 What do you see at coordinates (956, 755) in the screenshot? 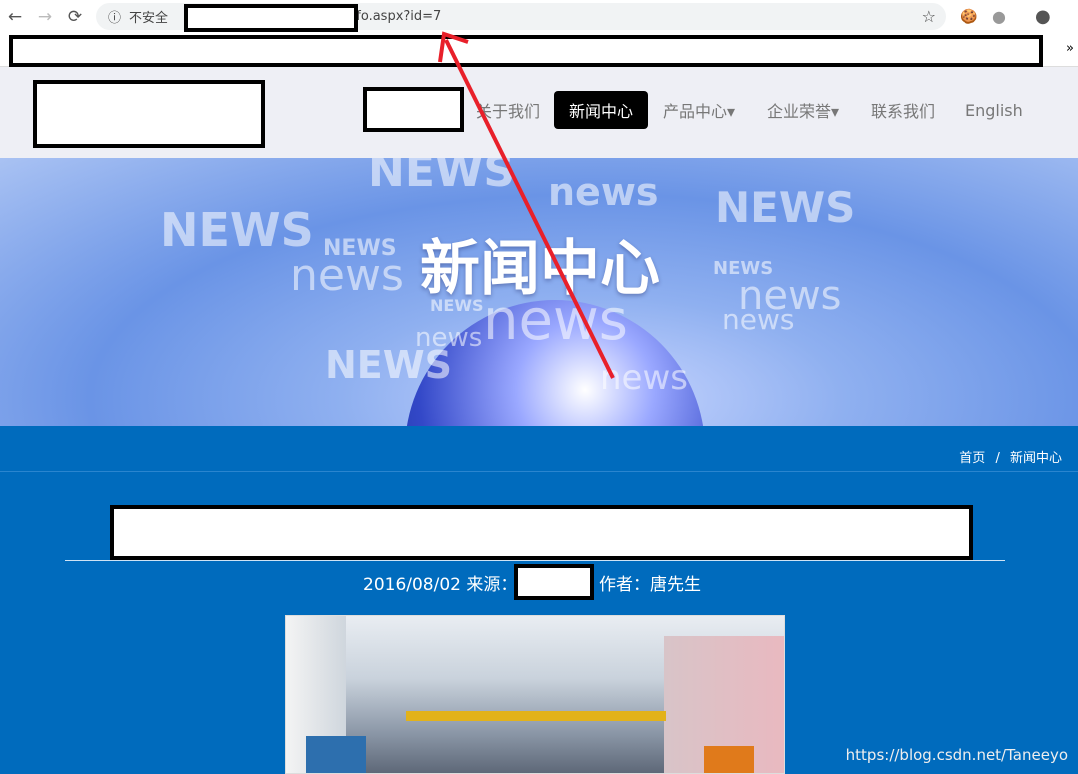
I see `watermark: https://blog.csdn.net/Taneeyo` at bounding box center [956, 755].